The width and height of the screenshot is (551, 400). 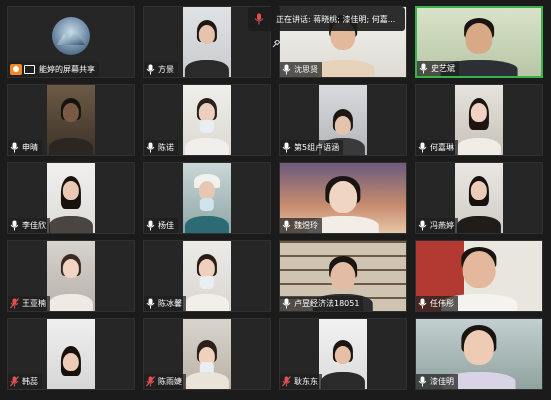 I want to click on participant-name-bar: 第5组卢语涵, so click(x=312, y=147).